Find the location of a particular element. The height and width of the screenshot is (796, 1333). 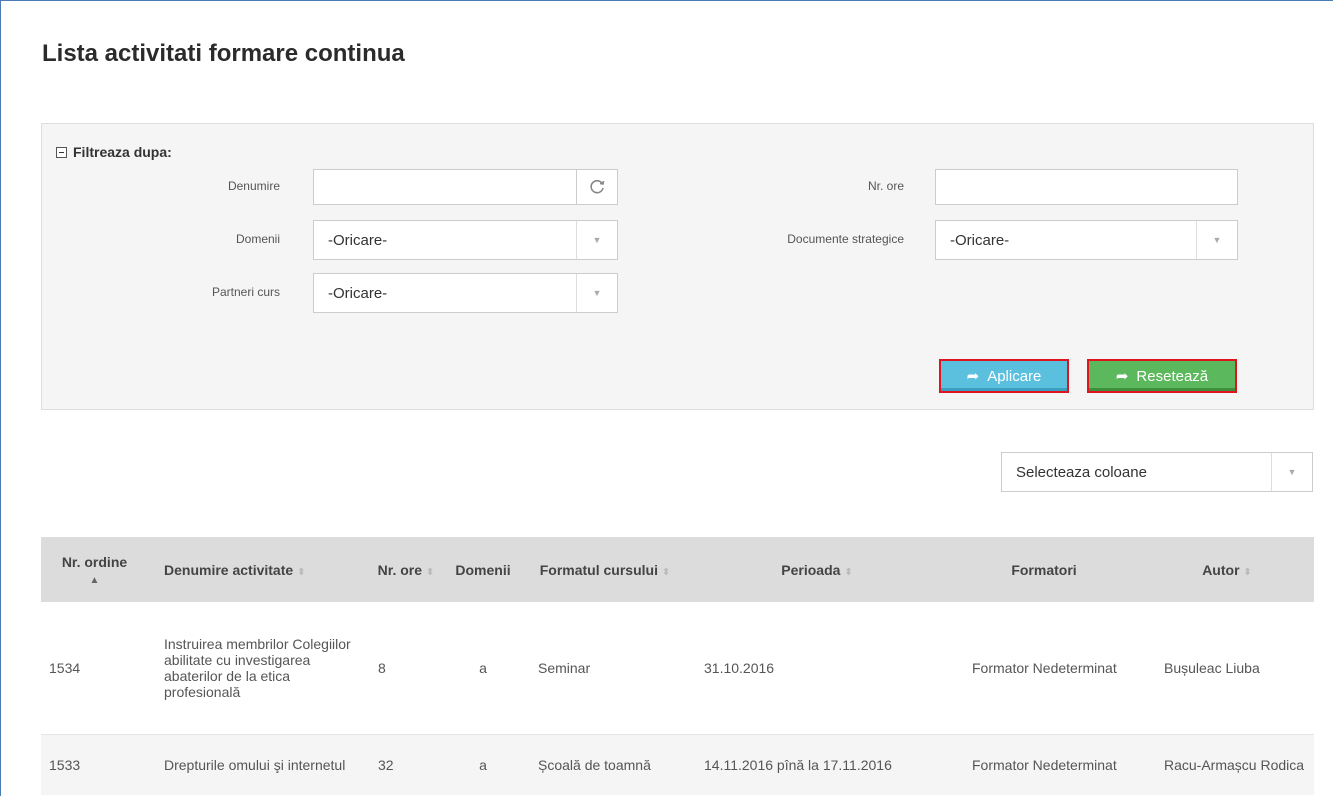

header-label: Nr. ore is located at coordinates (400, 569).